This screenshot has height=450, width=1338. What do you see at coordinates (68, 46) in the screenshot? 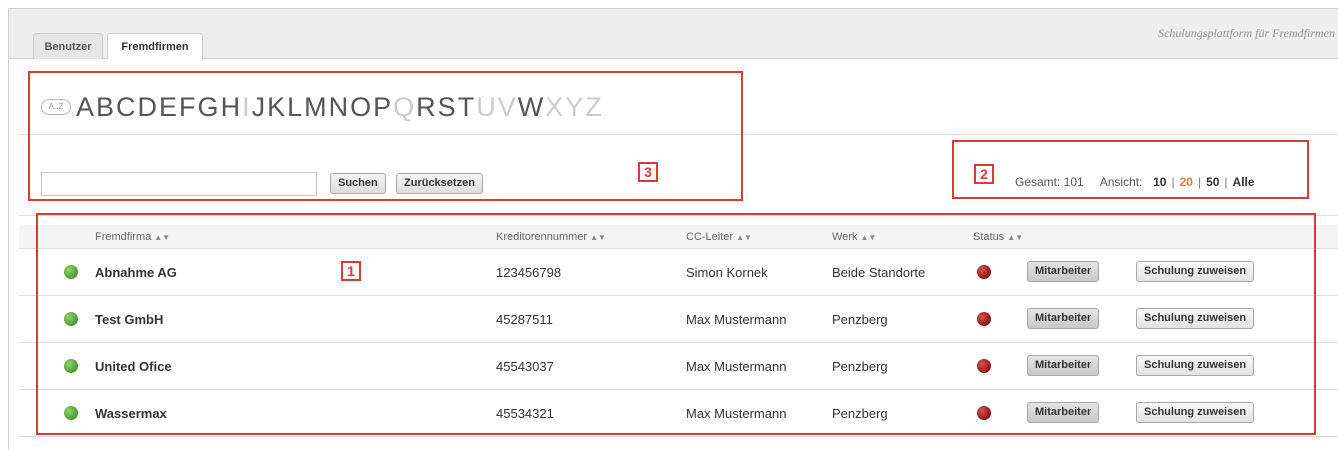
I see `tab-benutzer: Benutzer` at bounding box center [68, 46].